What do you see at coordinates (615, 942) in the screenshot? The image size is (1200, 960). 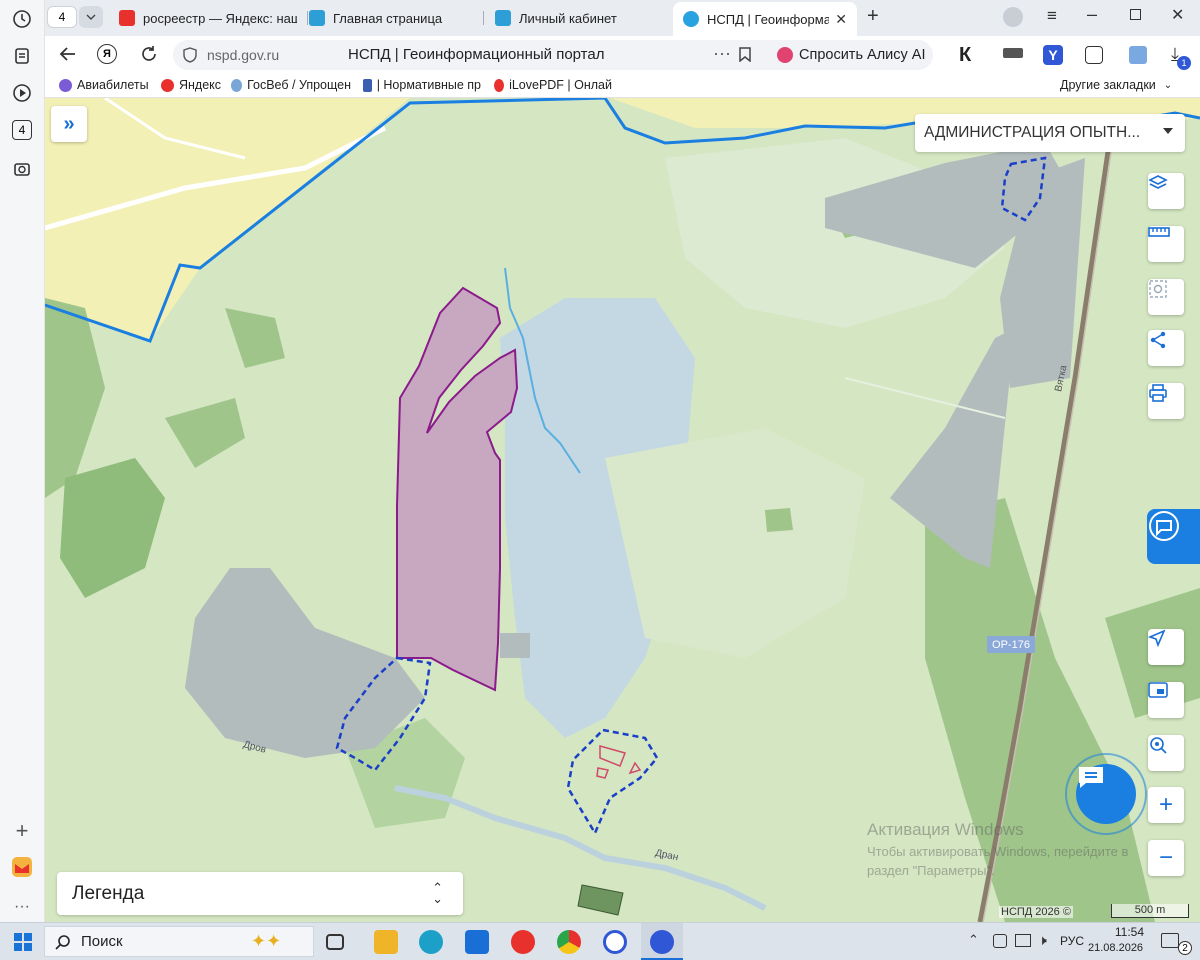 I see `app-c-icon` at bounding box center [615, 942].